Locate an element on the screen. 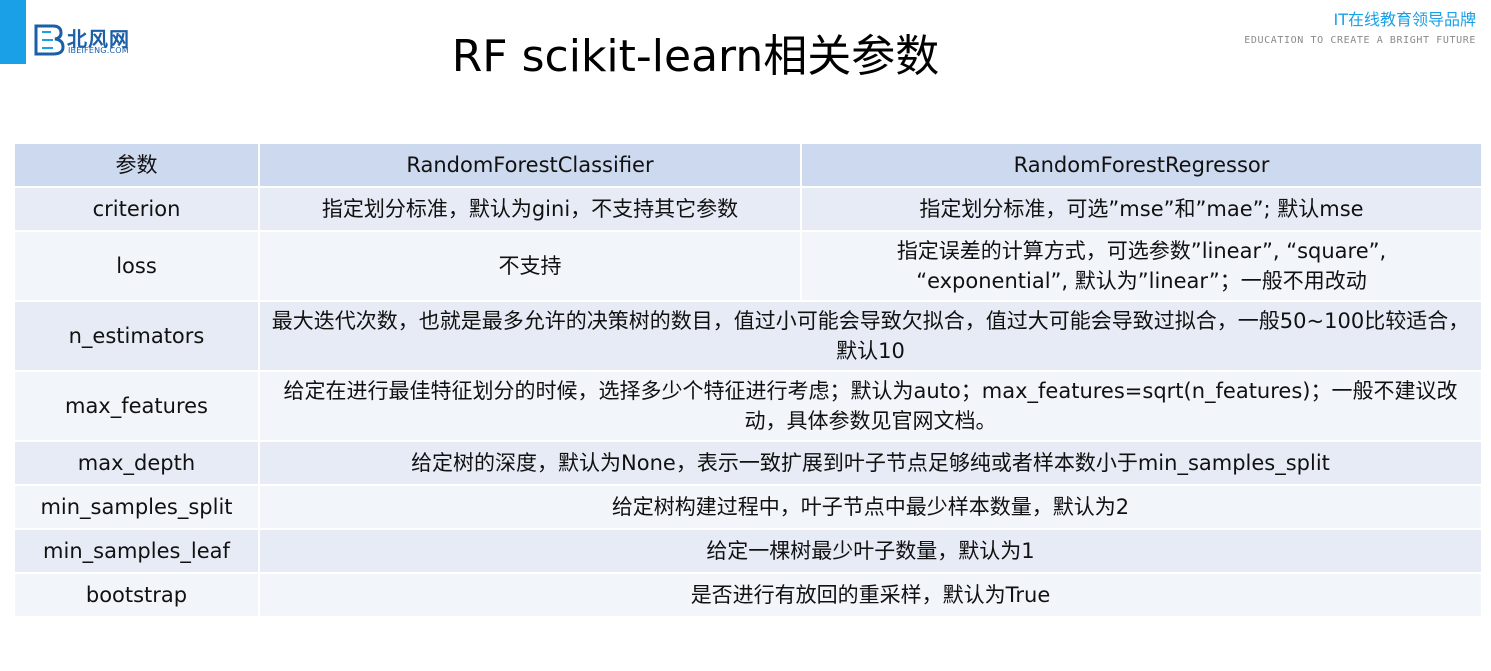 This screenshot has height=671, width=1491. shared-desc: 是否进行有放回的重采样，默认为True is located at coordinates (870, 595).